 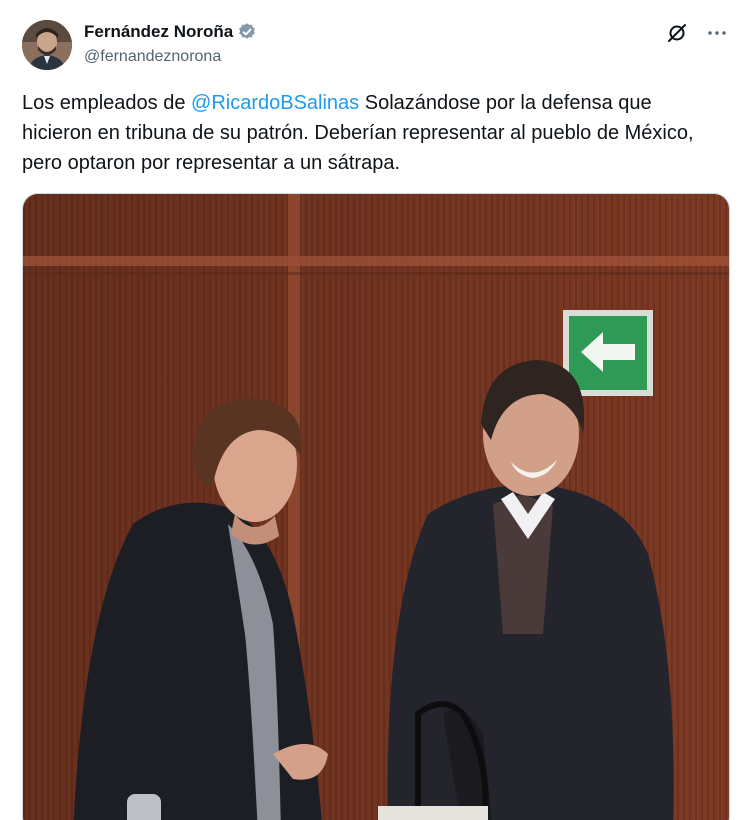 I want to click on top-actions, so click(x=697, y=33).